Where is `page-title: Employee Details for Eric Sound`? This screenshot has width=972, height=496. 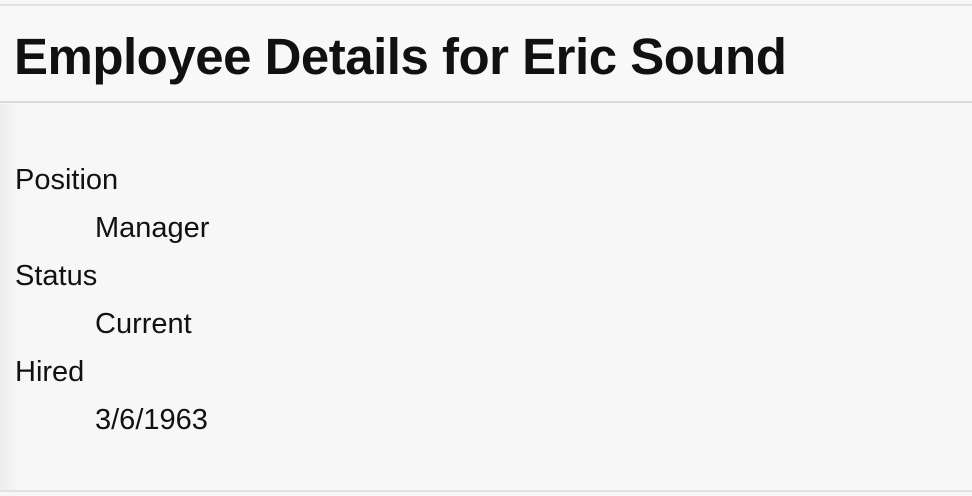
page-title: Employee Details for Eric Sound is located at coordinates (400, 56).